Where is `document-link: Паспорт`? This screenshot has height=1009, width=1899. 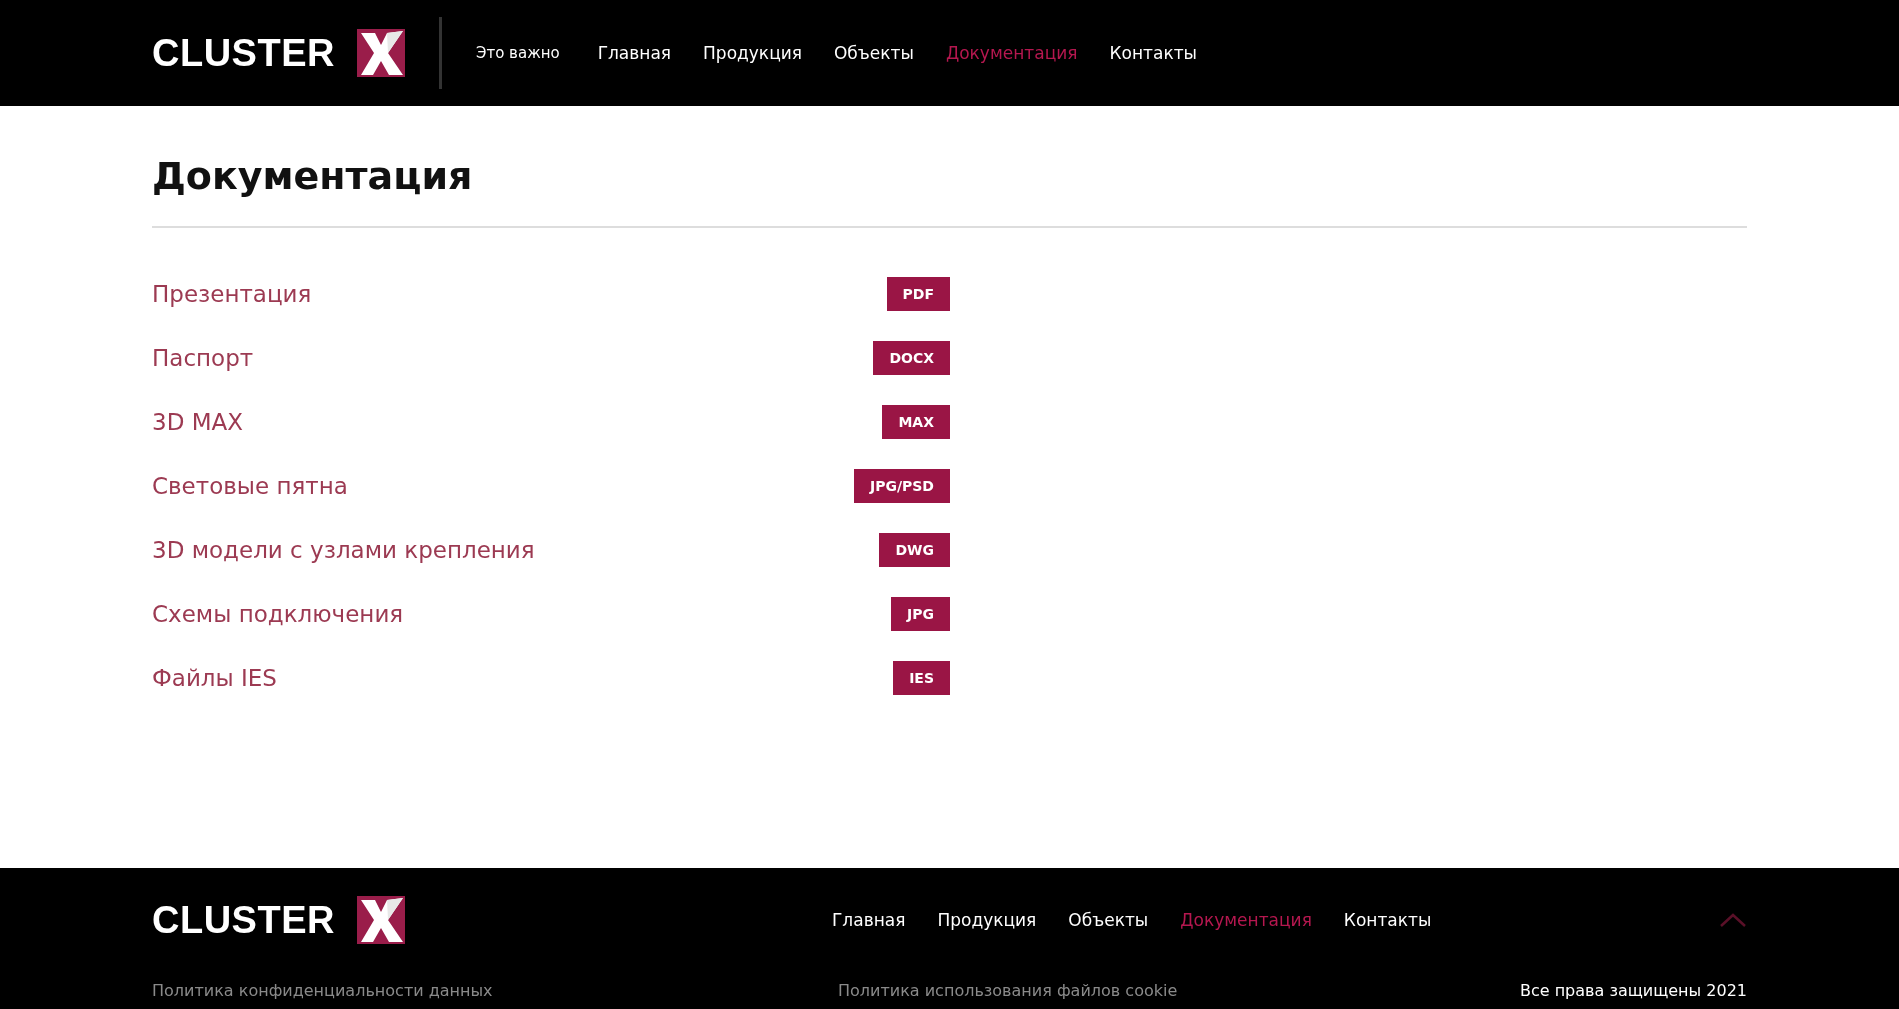 document-link: Паспорт is located at coordinates (203, 357).